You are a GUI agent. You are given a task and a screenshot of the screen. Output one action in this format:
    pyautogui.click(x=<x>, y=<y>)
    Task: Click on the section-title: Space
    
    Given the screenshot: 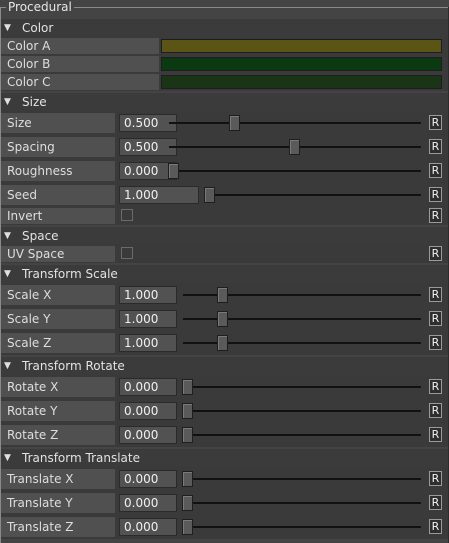 What is the action you would take?
    pyautogui.click(x=40, y=236)
    